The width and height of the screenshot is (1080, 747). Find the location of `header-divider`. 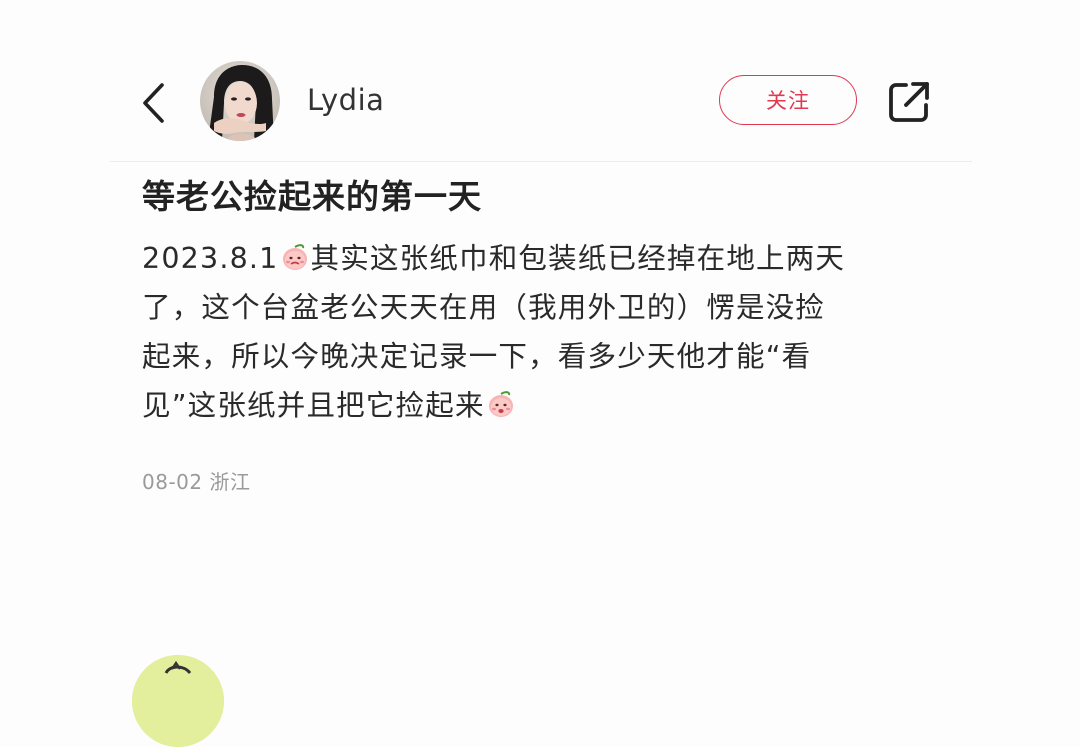

header-divider is located at coordinates (541, 161).